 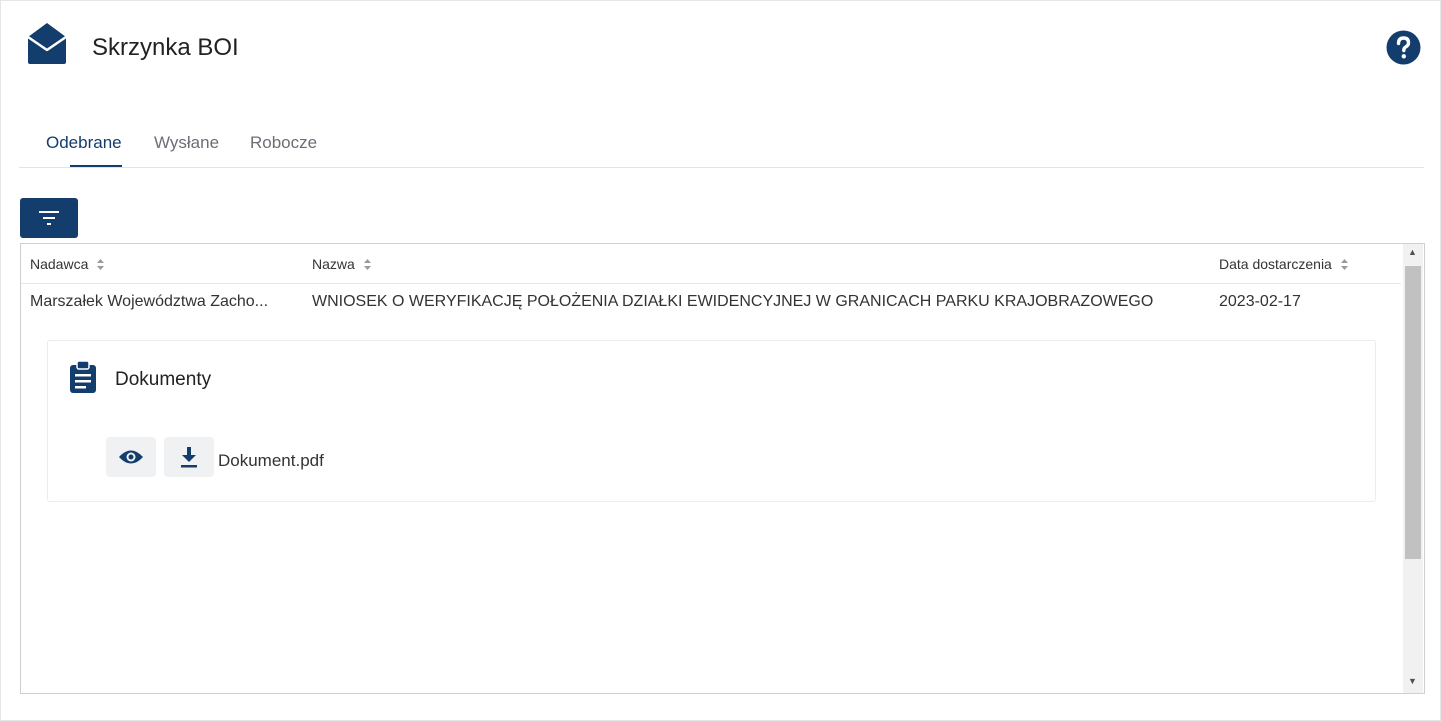 I want to click on column-label-nazwa: Nazwa, so click(x=333, y=264).